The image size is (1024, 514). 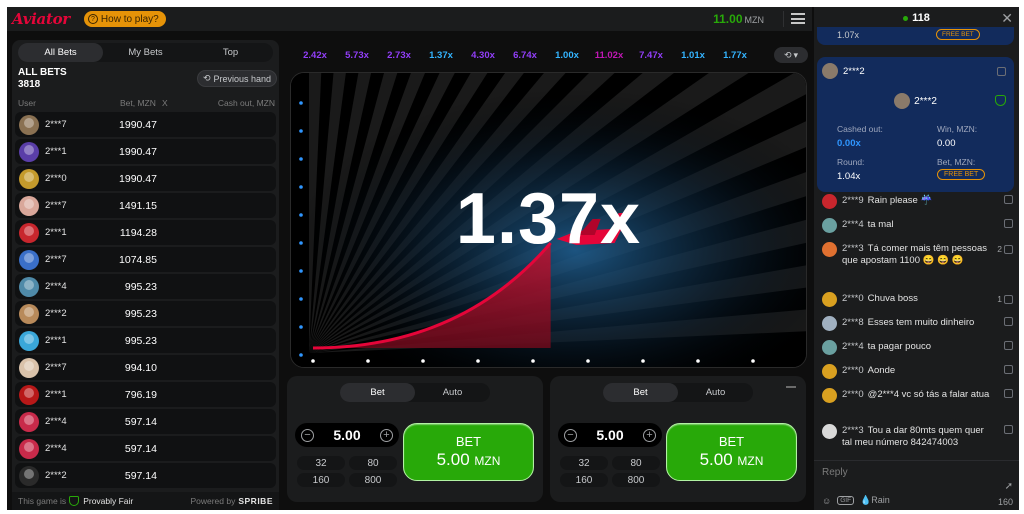 I want to click on rain-button: 💧Rain, so click(x=875, y=500).